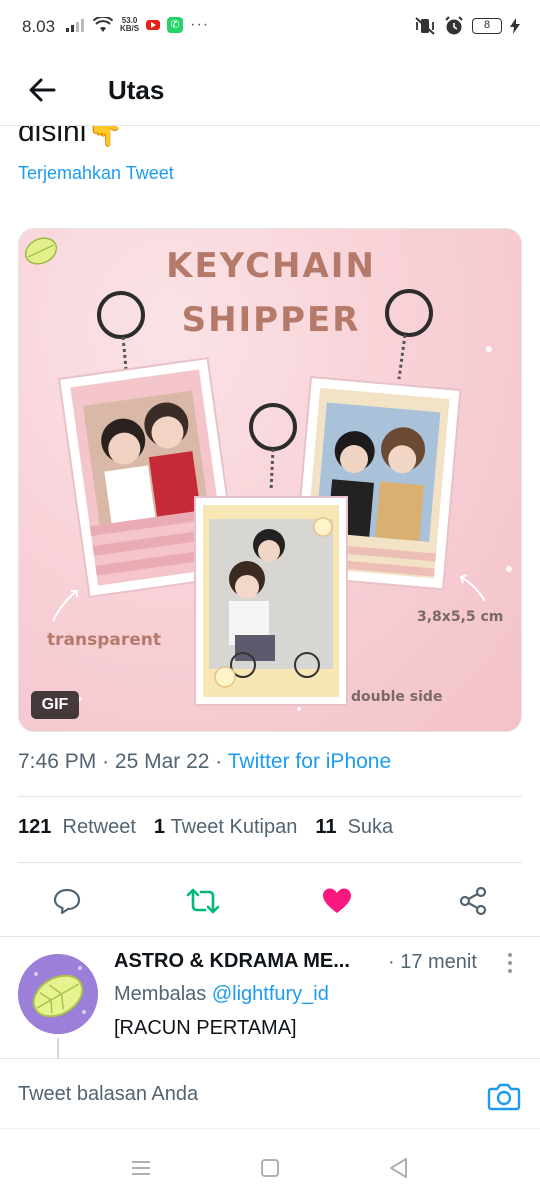  I want to click on status-left-icons: 53.0 KB/S ✆ ···, so click(137, 25).